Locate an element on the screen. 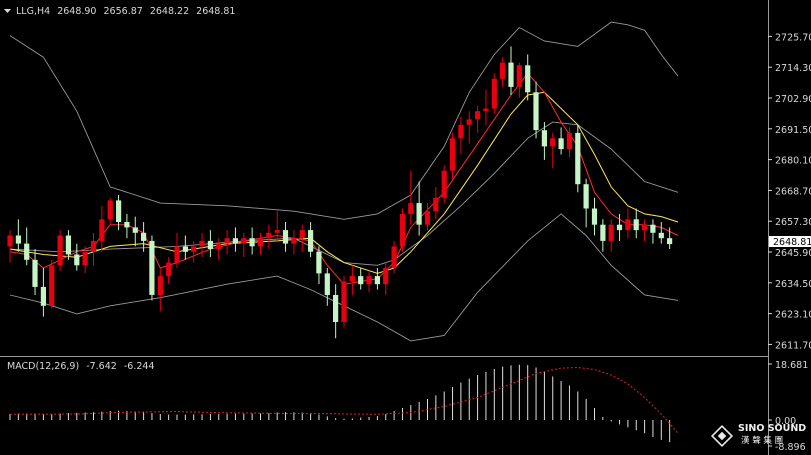 Image resolution: width=811 pixels, height=455 pixels. macd-signal-value: -6.244 is located at coordinates (139, 366).